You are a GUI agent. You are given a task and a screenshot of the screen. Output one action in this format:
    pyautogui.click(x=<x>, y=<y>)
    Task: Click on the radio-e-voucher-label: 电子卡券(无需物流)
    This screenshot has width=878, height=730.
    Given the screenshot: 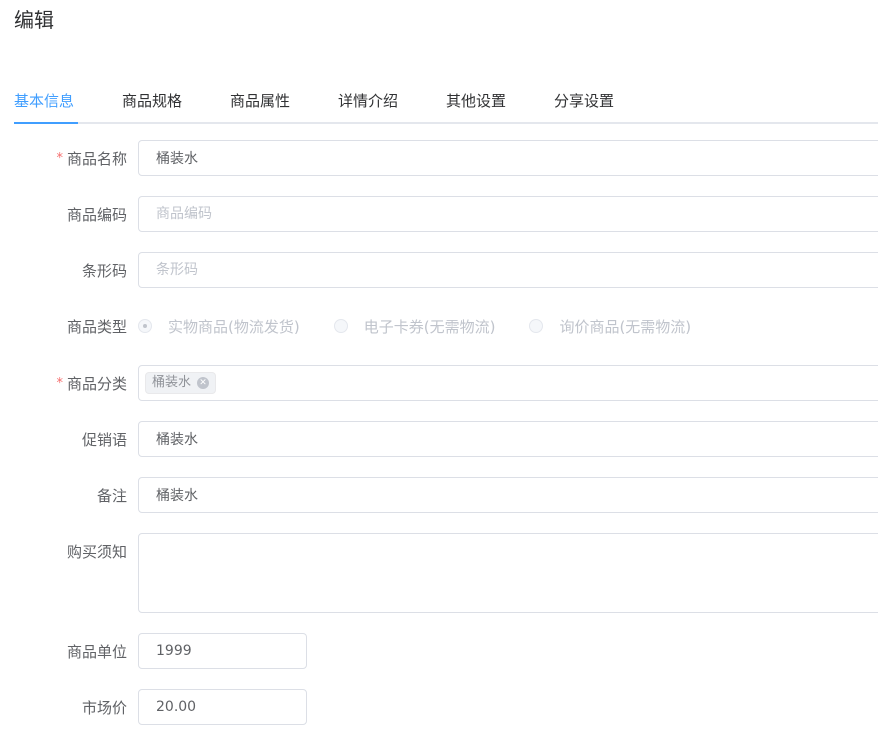 What is the action you would take?
    pyautogui.click(x=429, y=326)
    